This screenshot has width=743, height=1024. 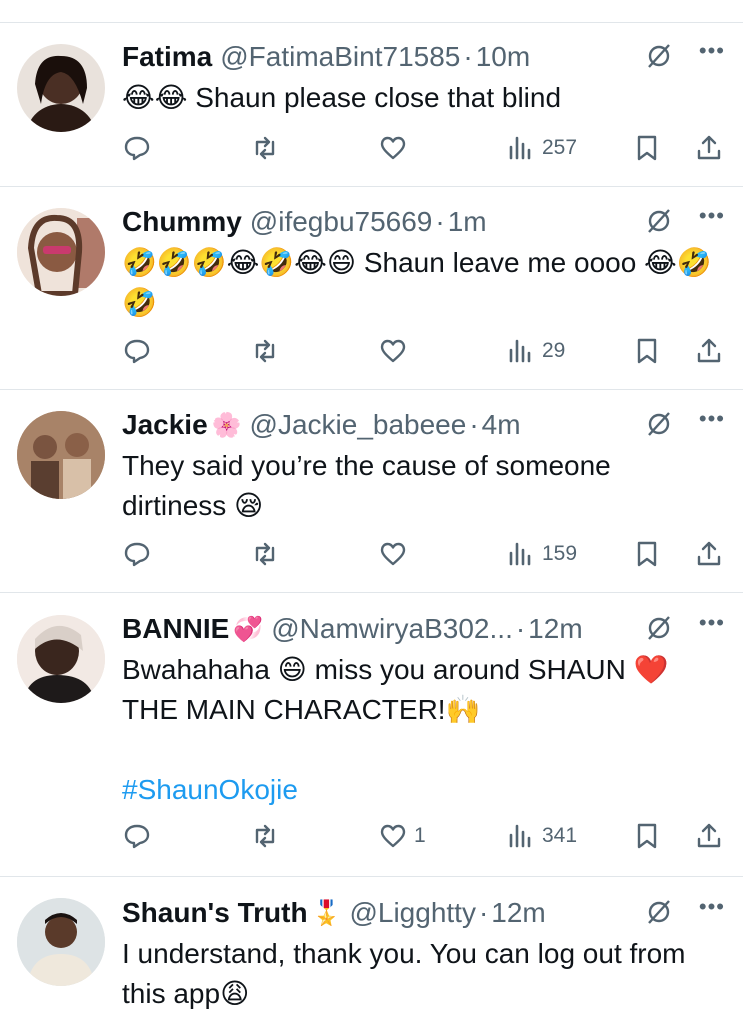 What do you see at coordinates (501, 425) in the screenshot?
I see `timestamp: 4m` at bounding box center [501, 425].